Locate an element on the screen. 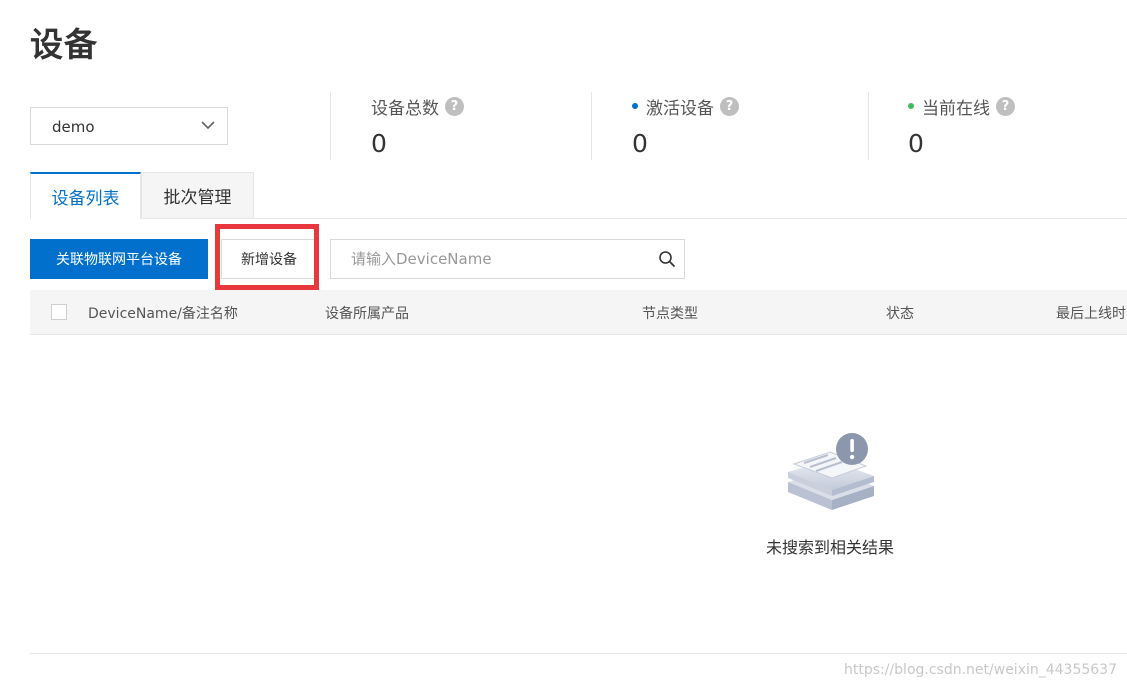 This screenshot has width=1127, height=690. search-box is located at coordinates (507, 259).